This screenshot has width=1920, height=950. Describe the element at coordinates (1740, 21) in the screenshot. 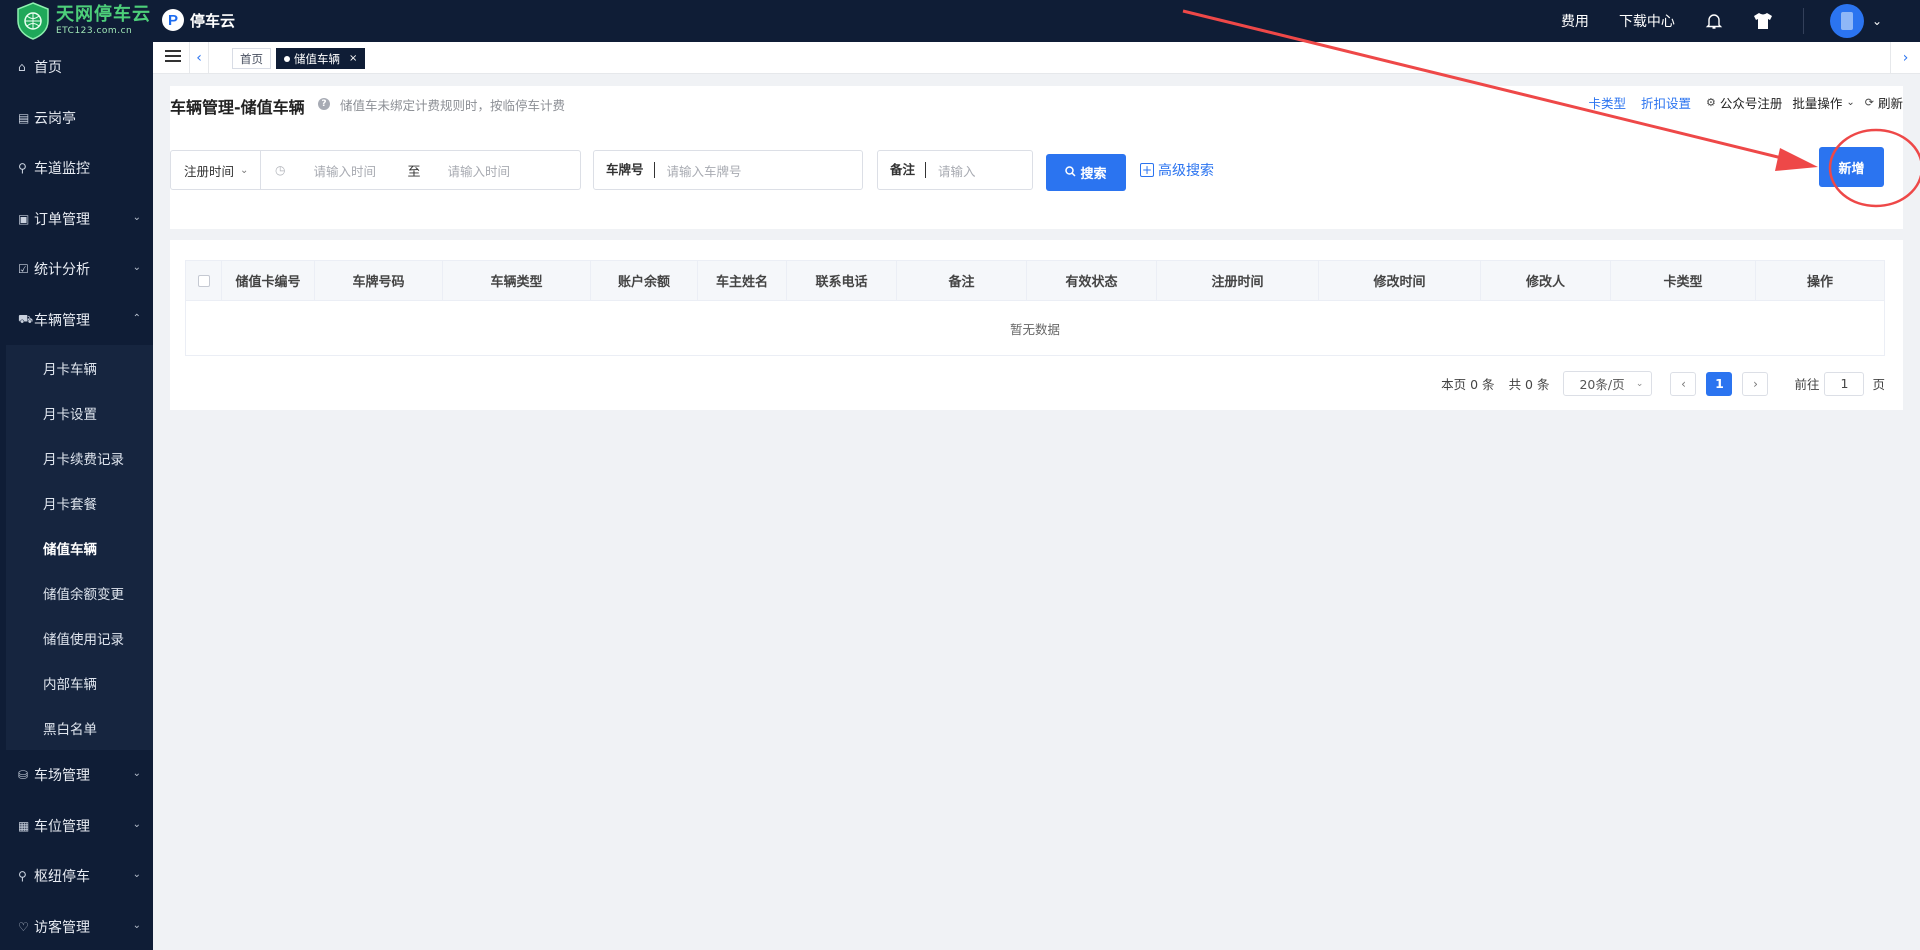

I see `top-right-nav: 费用 下载中心 ⌄` at that location.